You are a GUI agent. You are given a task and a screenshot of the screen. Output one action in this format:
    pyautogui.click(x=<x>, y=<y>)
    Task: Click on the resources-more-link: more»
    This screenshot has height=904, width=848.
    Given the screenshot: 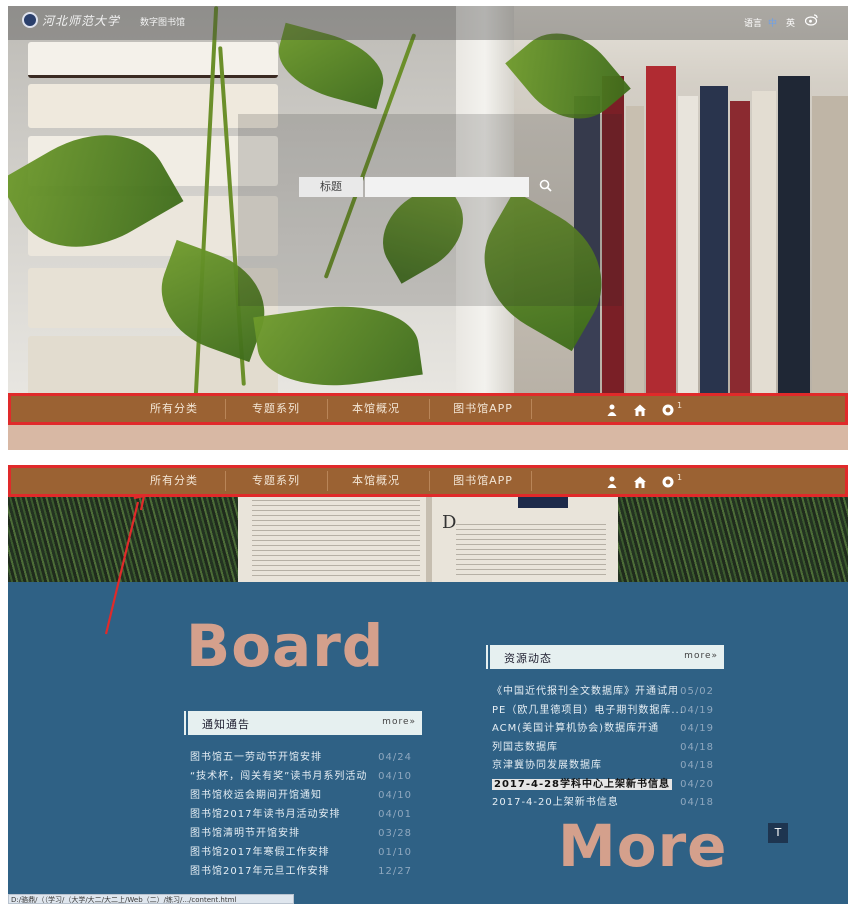 What is the action you would take?
    pyautogui.click(x=701, y=656)
    